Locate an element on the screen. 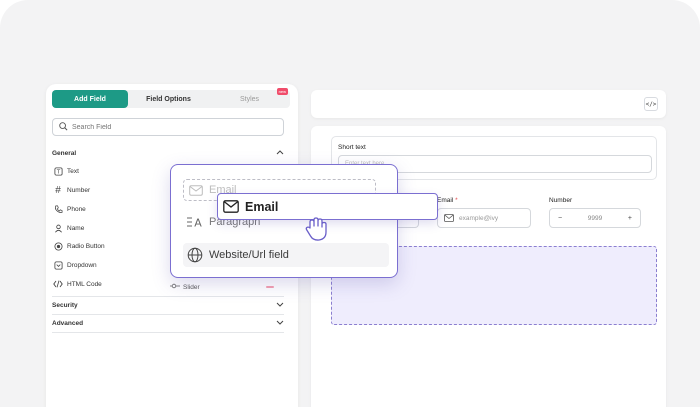  popup-item-label: Website/Url field is located at coordinates (249, 255).